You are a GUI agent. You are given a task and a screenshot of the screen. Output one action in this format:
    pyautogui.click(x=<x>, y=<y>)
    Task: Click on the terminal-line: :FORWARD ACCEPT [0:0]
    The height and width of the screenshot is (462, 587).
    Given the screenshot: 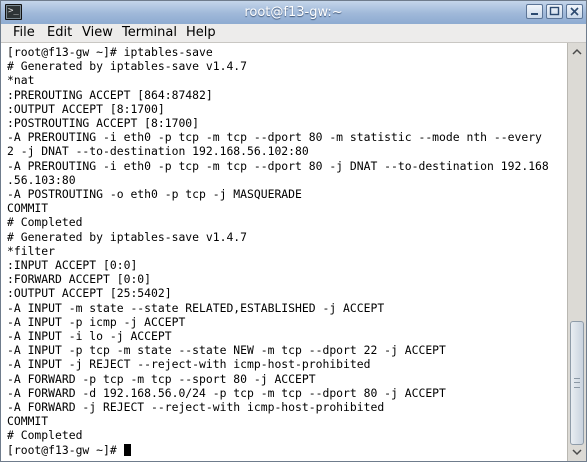 What is the action you would take?
    pyautogui.click(x=79, y=279)
    